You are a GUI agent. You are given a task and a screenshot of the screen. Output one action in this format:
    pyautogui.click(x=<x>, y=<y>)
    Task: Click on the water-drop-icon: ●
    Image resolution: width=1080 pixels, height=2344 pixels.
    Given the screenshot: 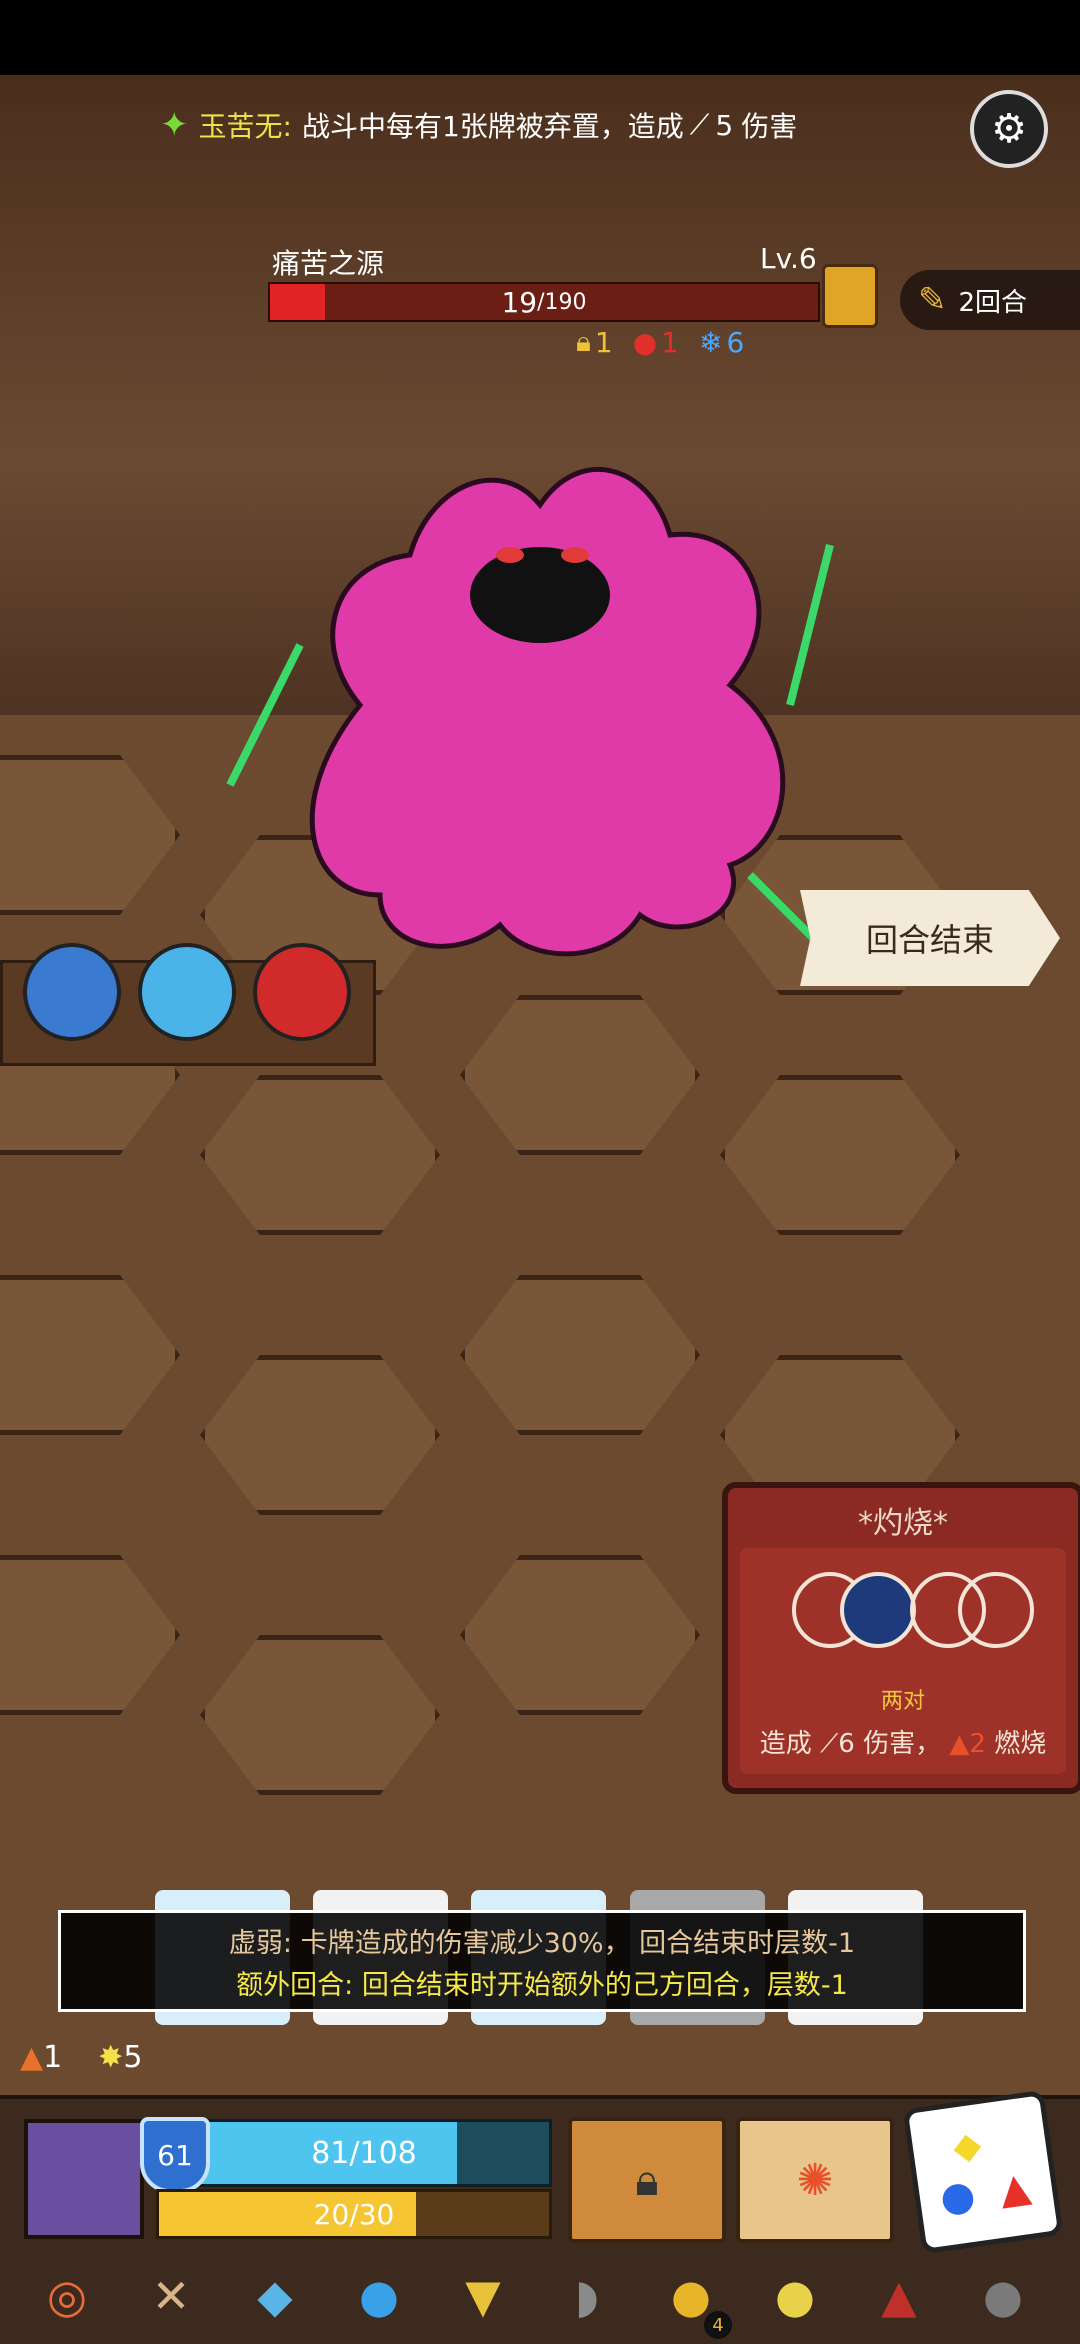 What is the action you would take?
    pyautogui.click(x=379, y=2296)
    